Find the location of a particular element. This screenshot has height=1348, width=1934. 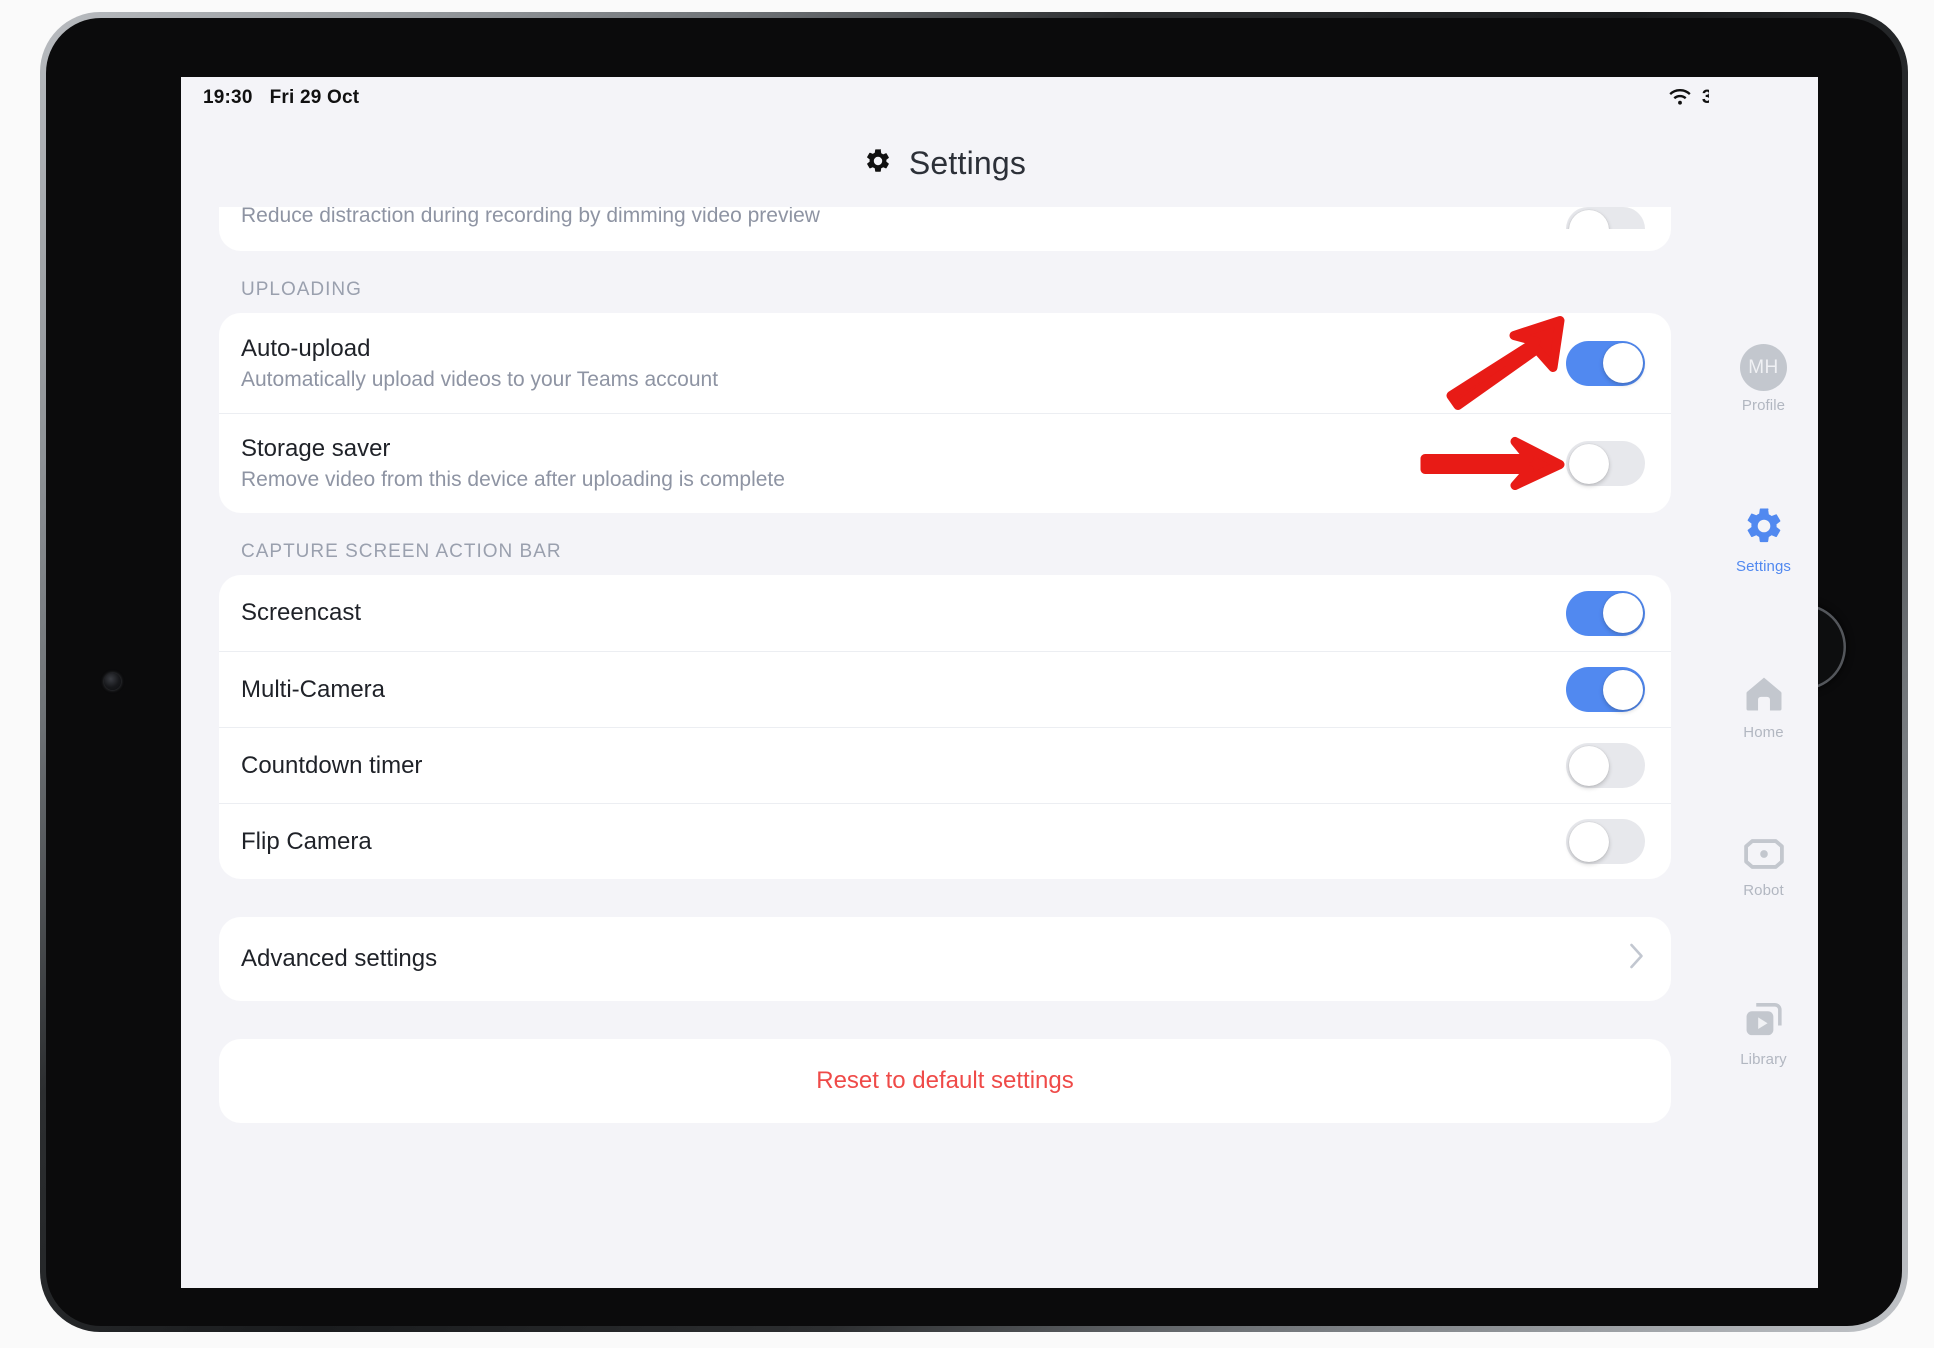

chevron-right-icon is located at coordinates (1637, 959).